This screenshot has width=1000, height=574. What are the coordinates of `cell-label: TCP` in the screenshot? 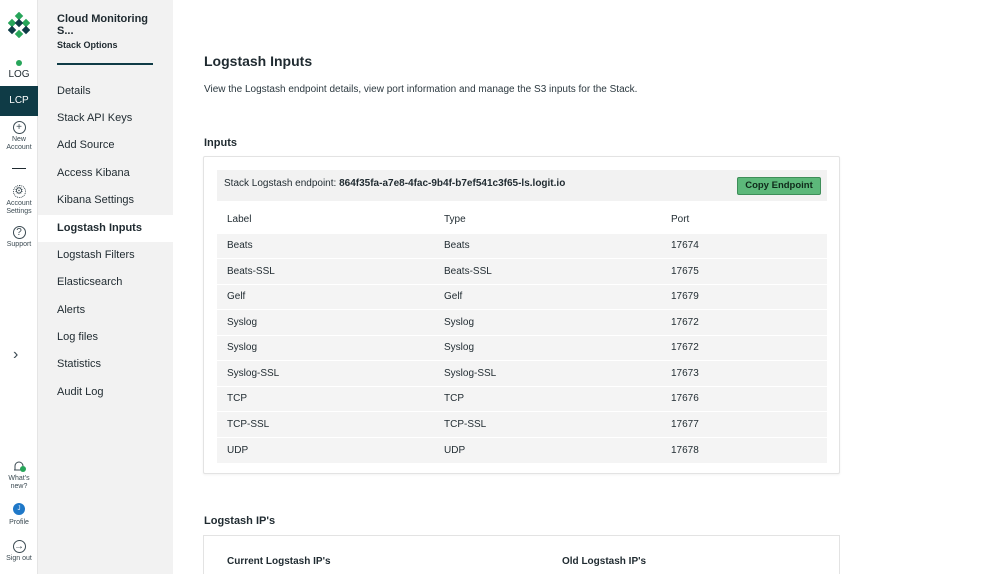 It's located at (330, 398).